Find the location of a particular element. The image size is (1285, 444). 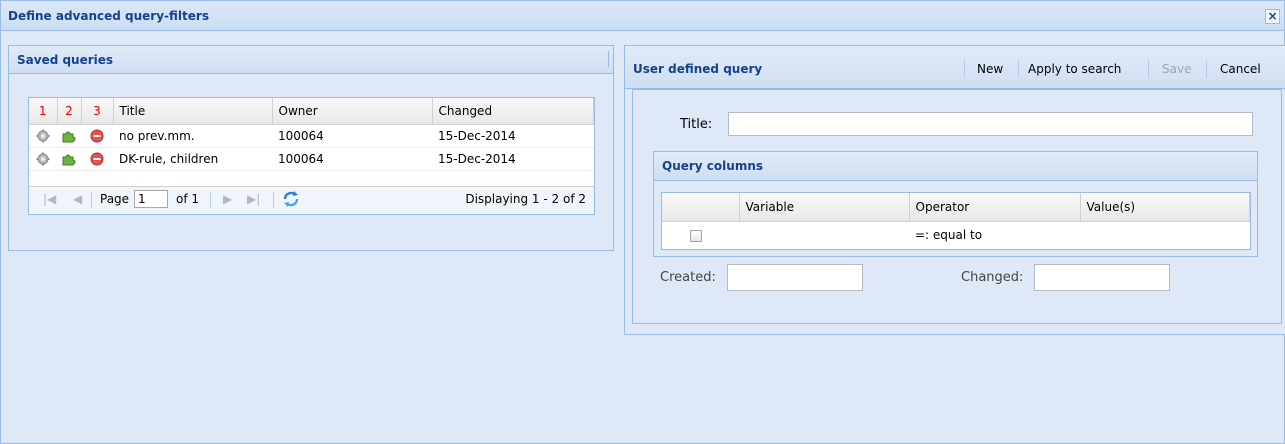

cancel-button: Cancel is located at coordinates (1240, 69).